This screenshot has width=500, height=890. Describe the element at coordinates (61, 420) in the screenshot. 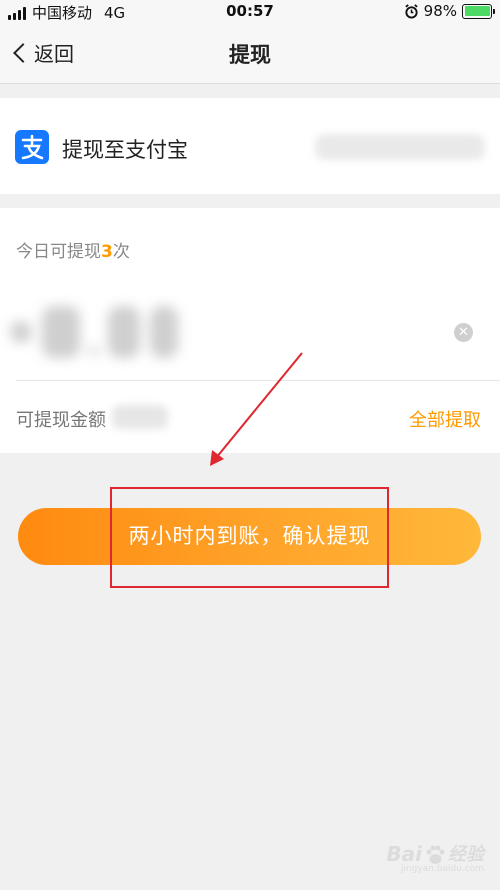

I see `available-amount-label: 可提现金额` at that location.